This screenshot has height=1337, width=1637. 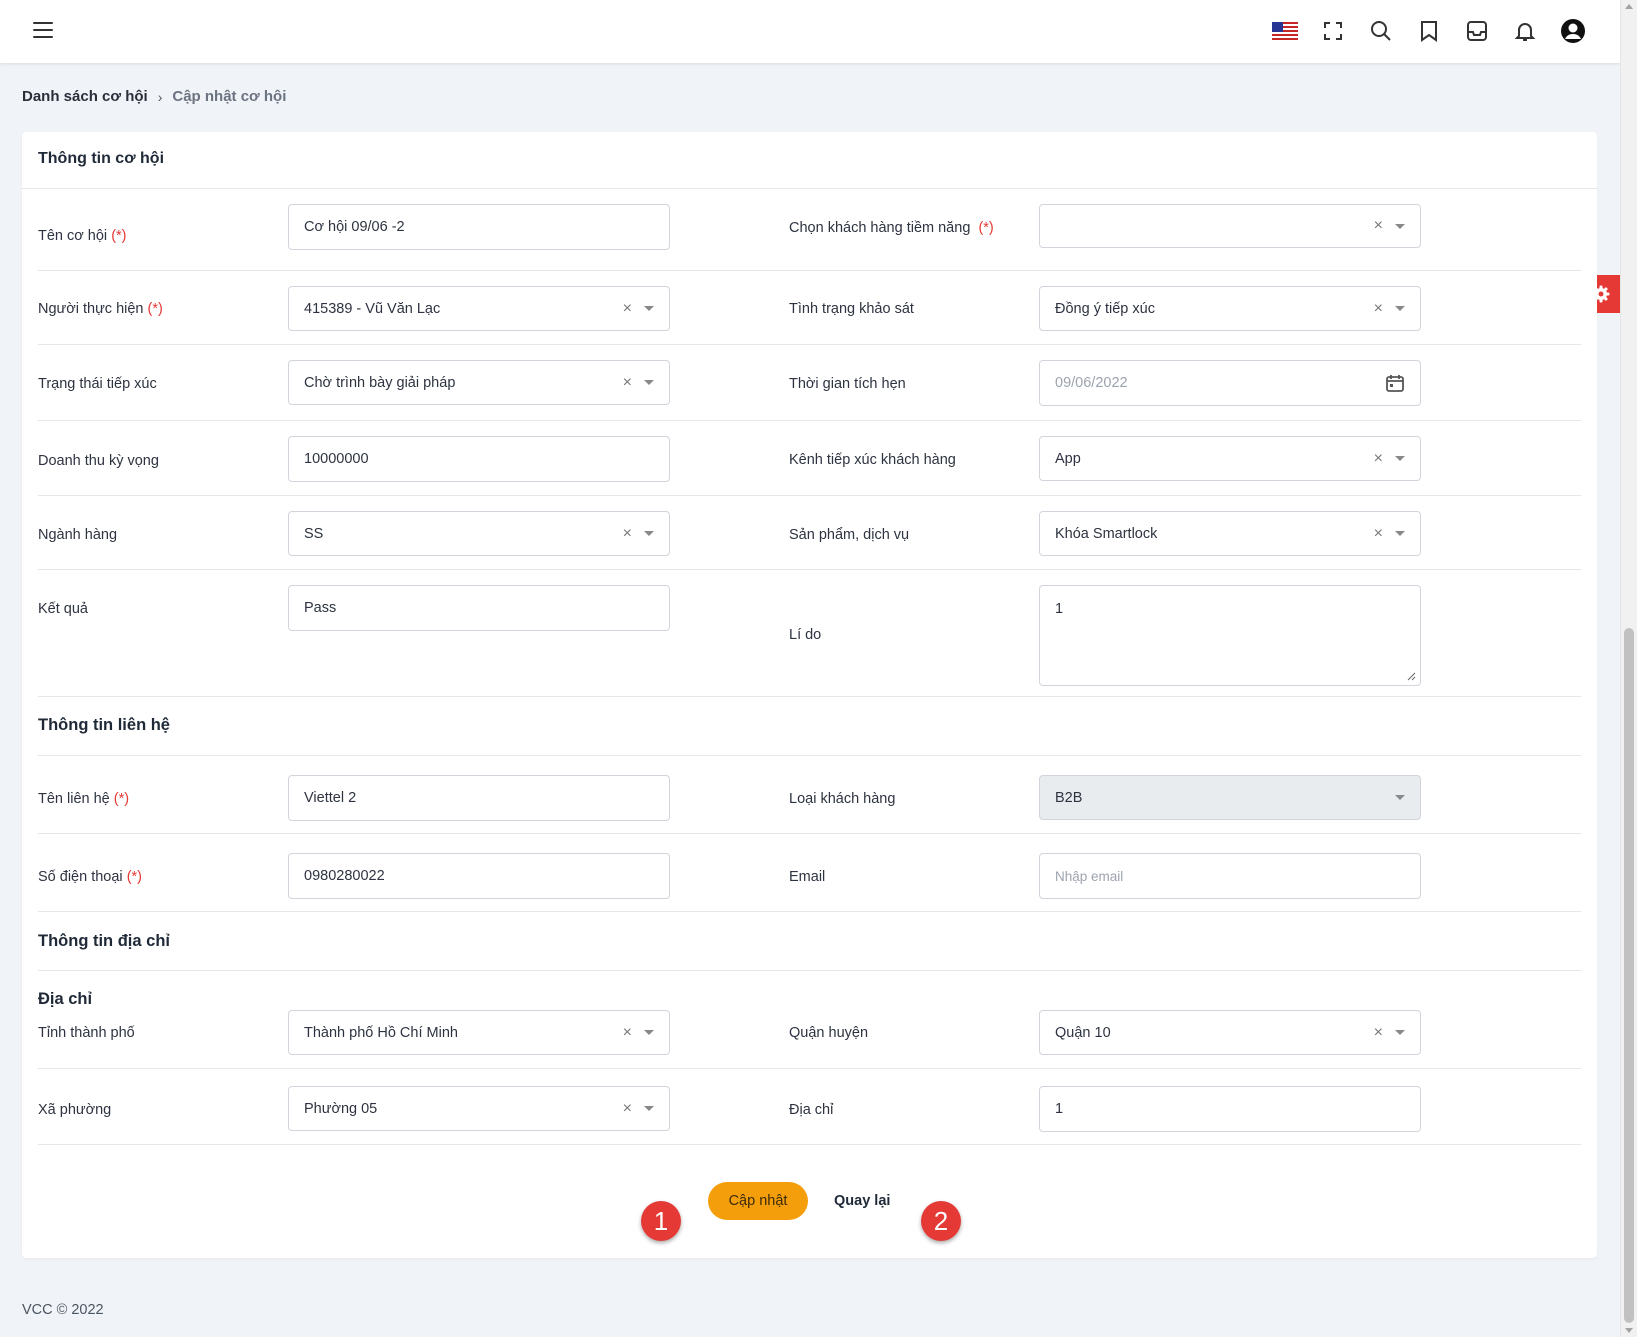 I want to click on menu-hamburger-icon, so click(x=43, y=31).